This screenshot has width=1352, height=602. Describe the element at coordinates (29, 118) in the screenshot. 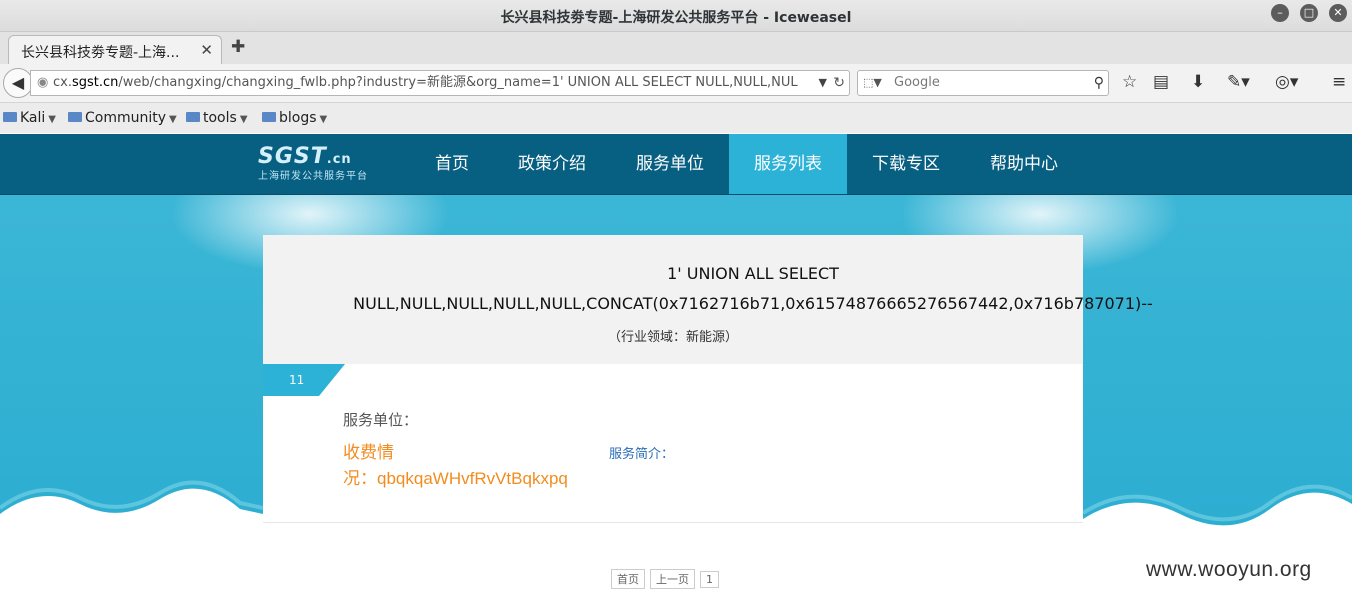

I see `bookmark-kali: Kali ▼` at that location.